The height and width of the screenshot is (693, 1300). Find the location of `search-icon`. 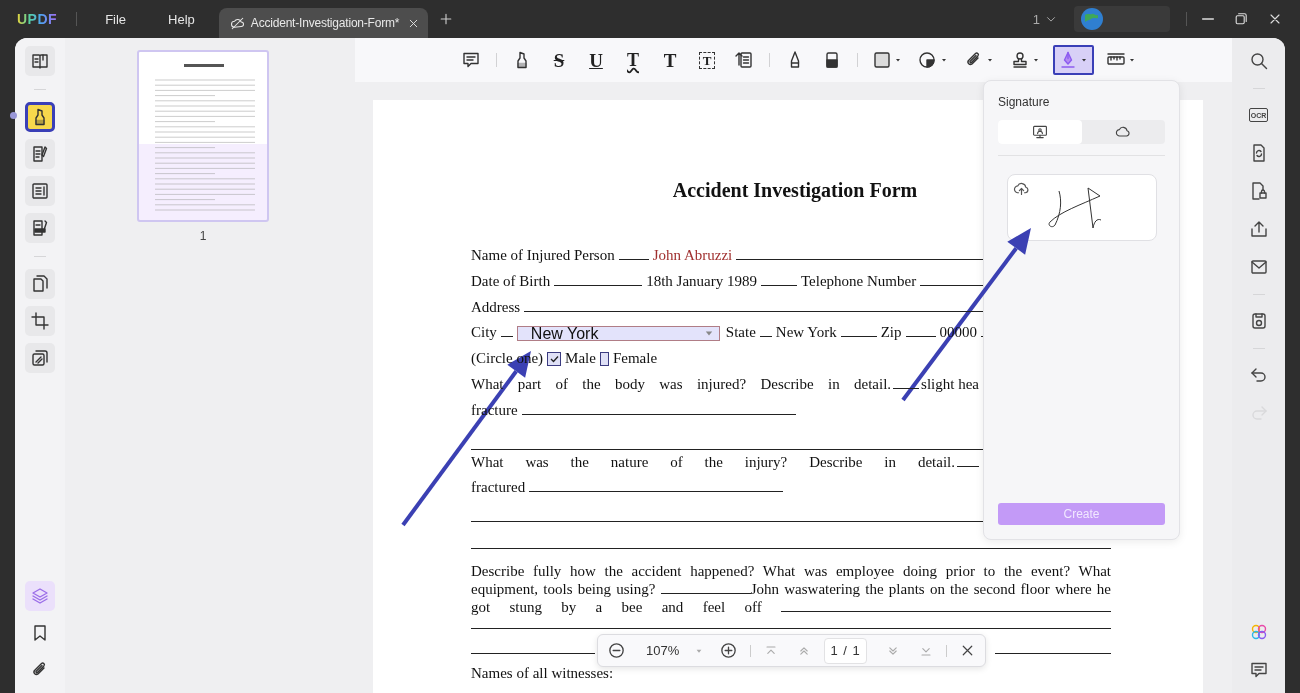

search-icon is located at coordinates (1258, 61).